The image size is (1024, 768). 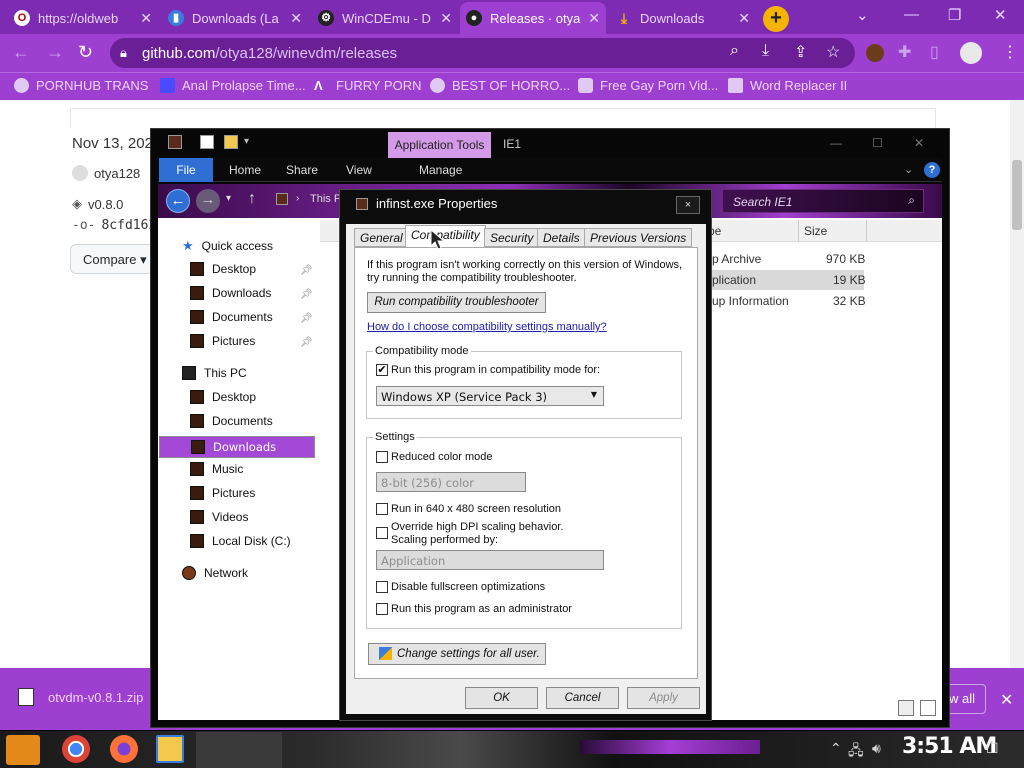 I want to click on compat-os-select: Windows XP (Service Pack 3) ▼, so click(x=490, y=396).